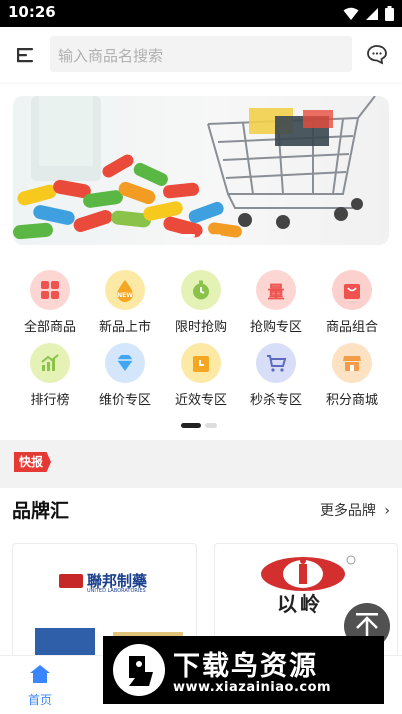 This screenshot has width=402, height=714. Describe the element at coordinates (41, 511) in the screenshot. I see `brands-title: 品牌汇` at that location.